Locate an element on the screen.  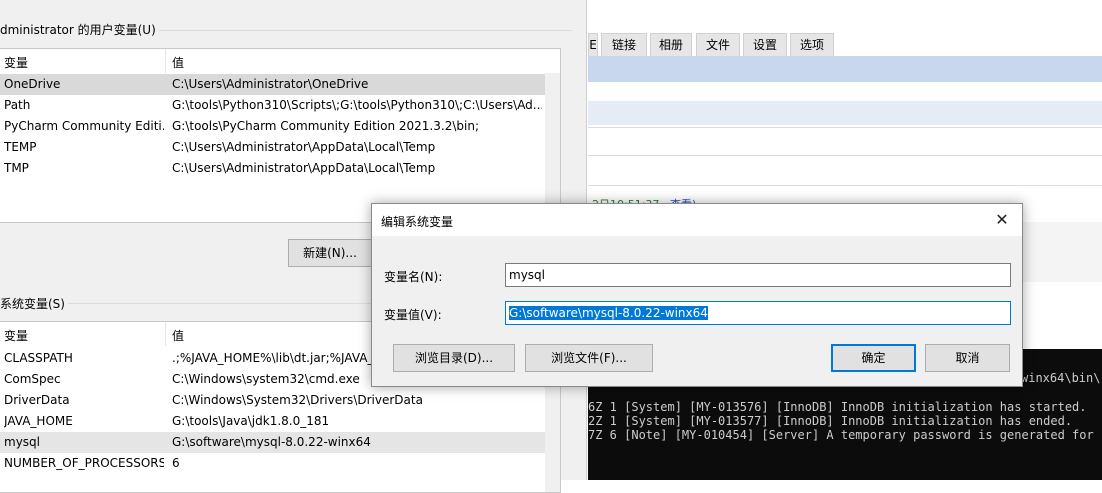
var-name: OneDrive is located at coordinates (32, 84).